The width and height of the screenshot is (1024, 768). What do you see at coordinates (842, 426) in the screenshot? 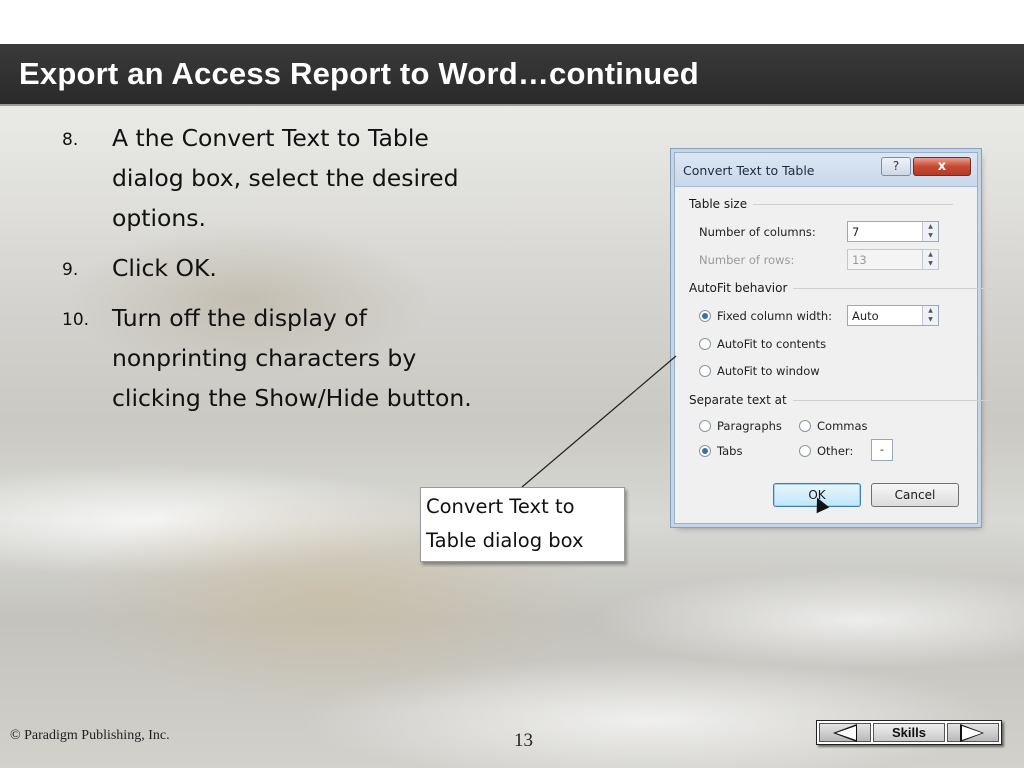
I see `commas-label: Commas` at bounding box center [842, 426].